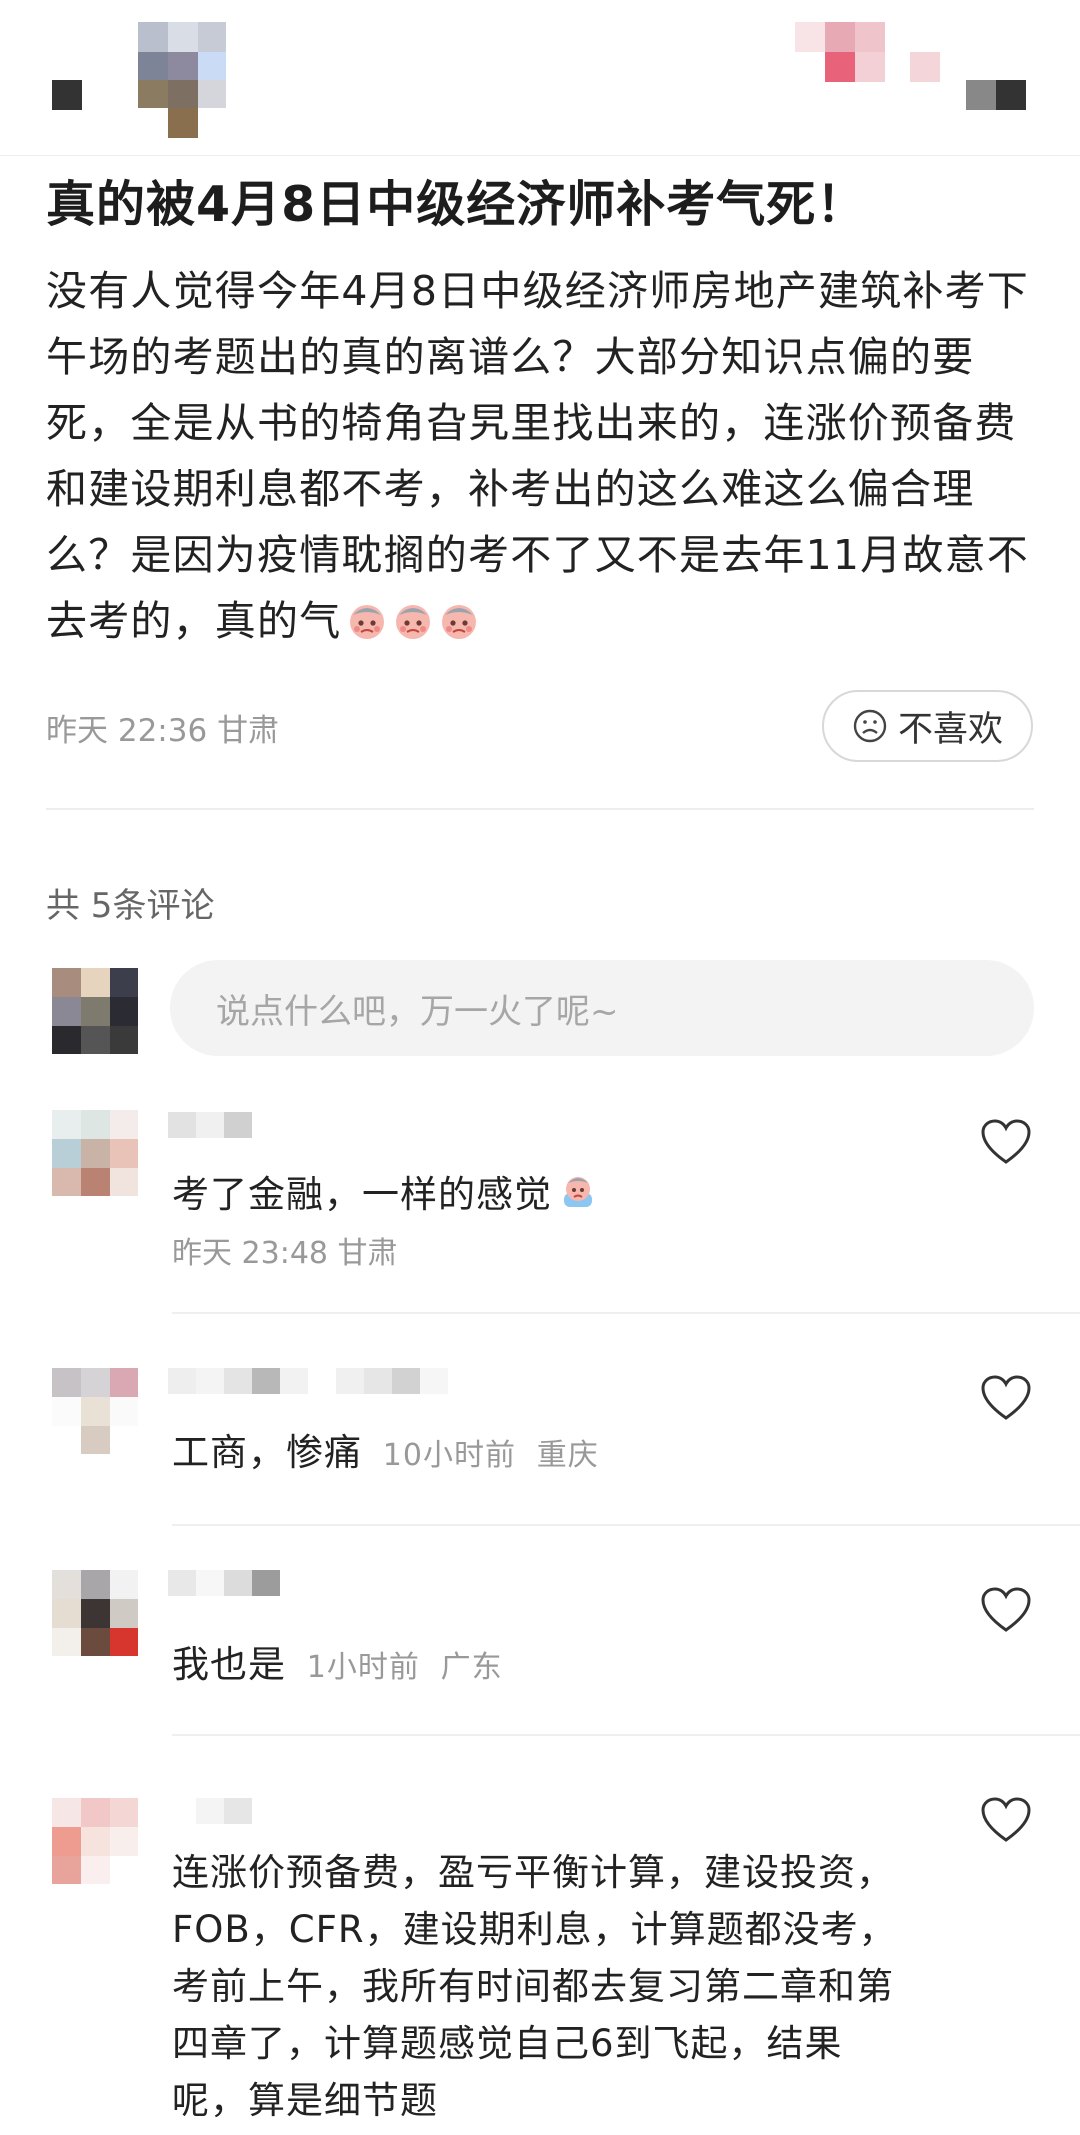 Image resolution: width=1080 pixels, height=2135 pixels. I want to click on comment-input: 说点什么吧，万一火了呢~, so click(602, 1008).